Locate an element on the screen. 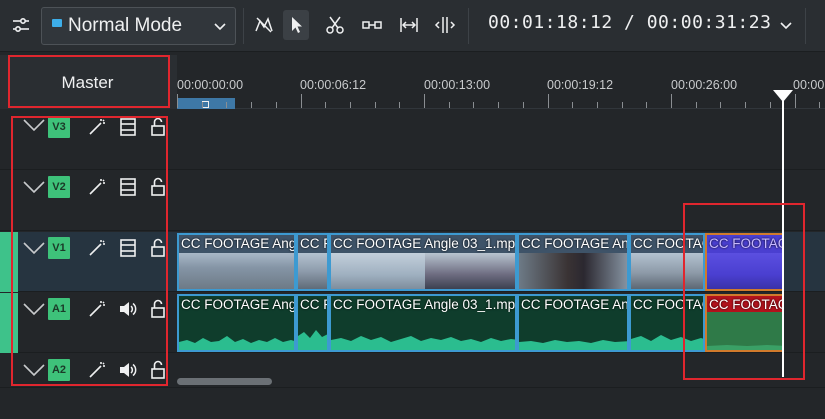 This screenshot has width=825, height=419. track-lane-v3 is located at coordinates (501, 140).